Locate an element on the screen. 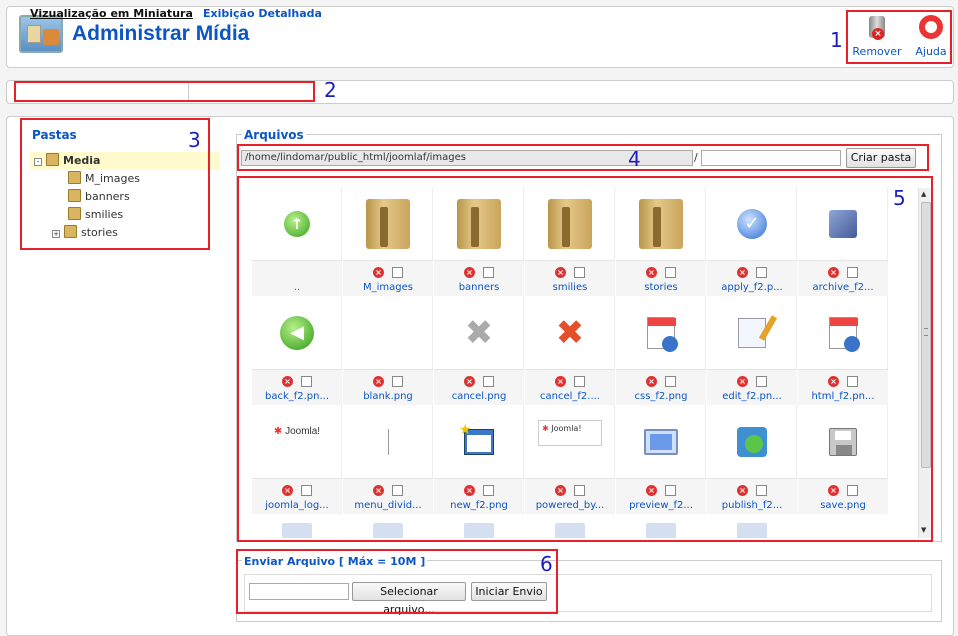 Image resolution: width=958 pixels, height=636 pixels. file-item: × banners is located at coordinates (479, 242).